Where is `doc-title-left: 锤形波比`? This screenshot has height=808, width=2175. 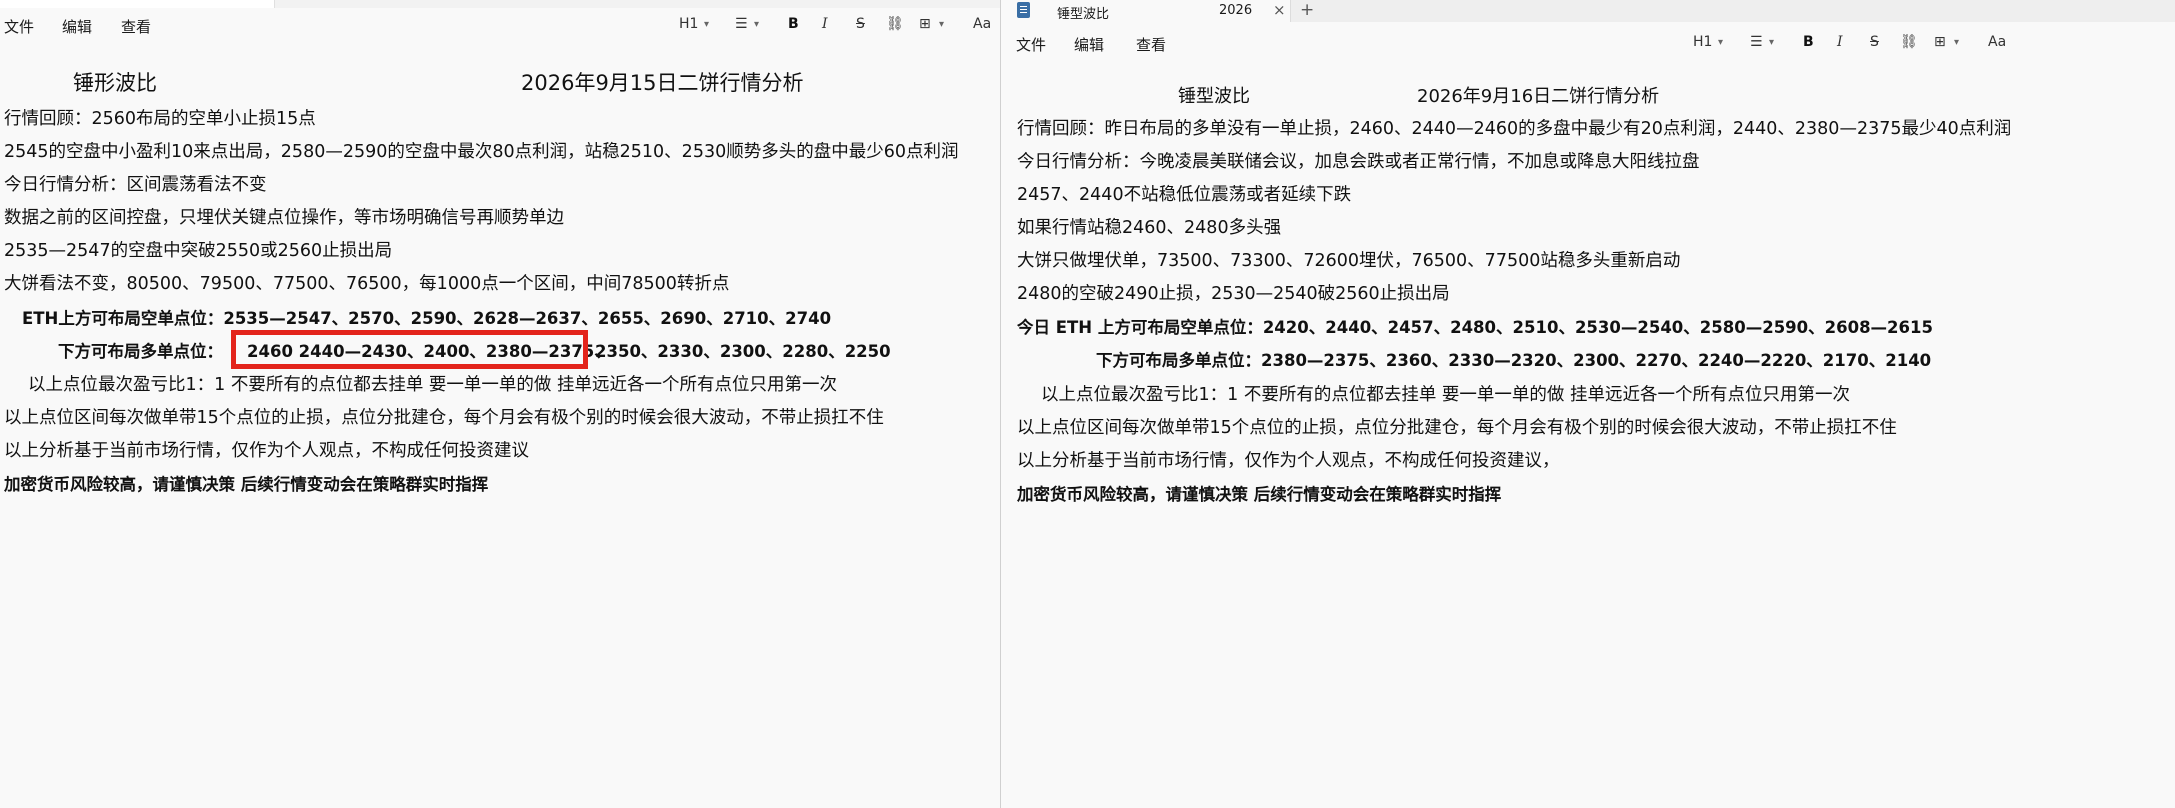 doc-title-left: 锤形波比 is located at coordinates (115, 83).